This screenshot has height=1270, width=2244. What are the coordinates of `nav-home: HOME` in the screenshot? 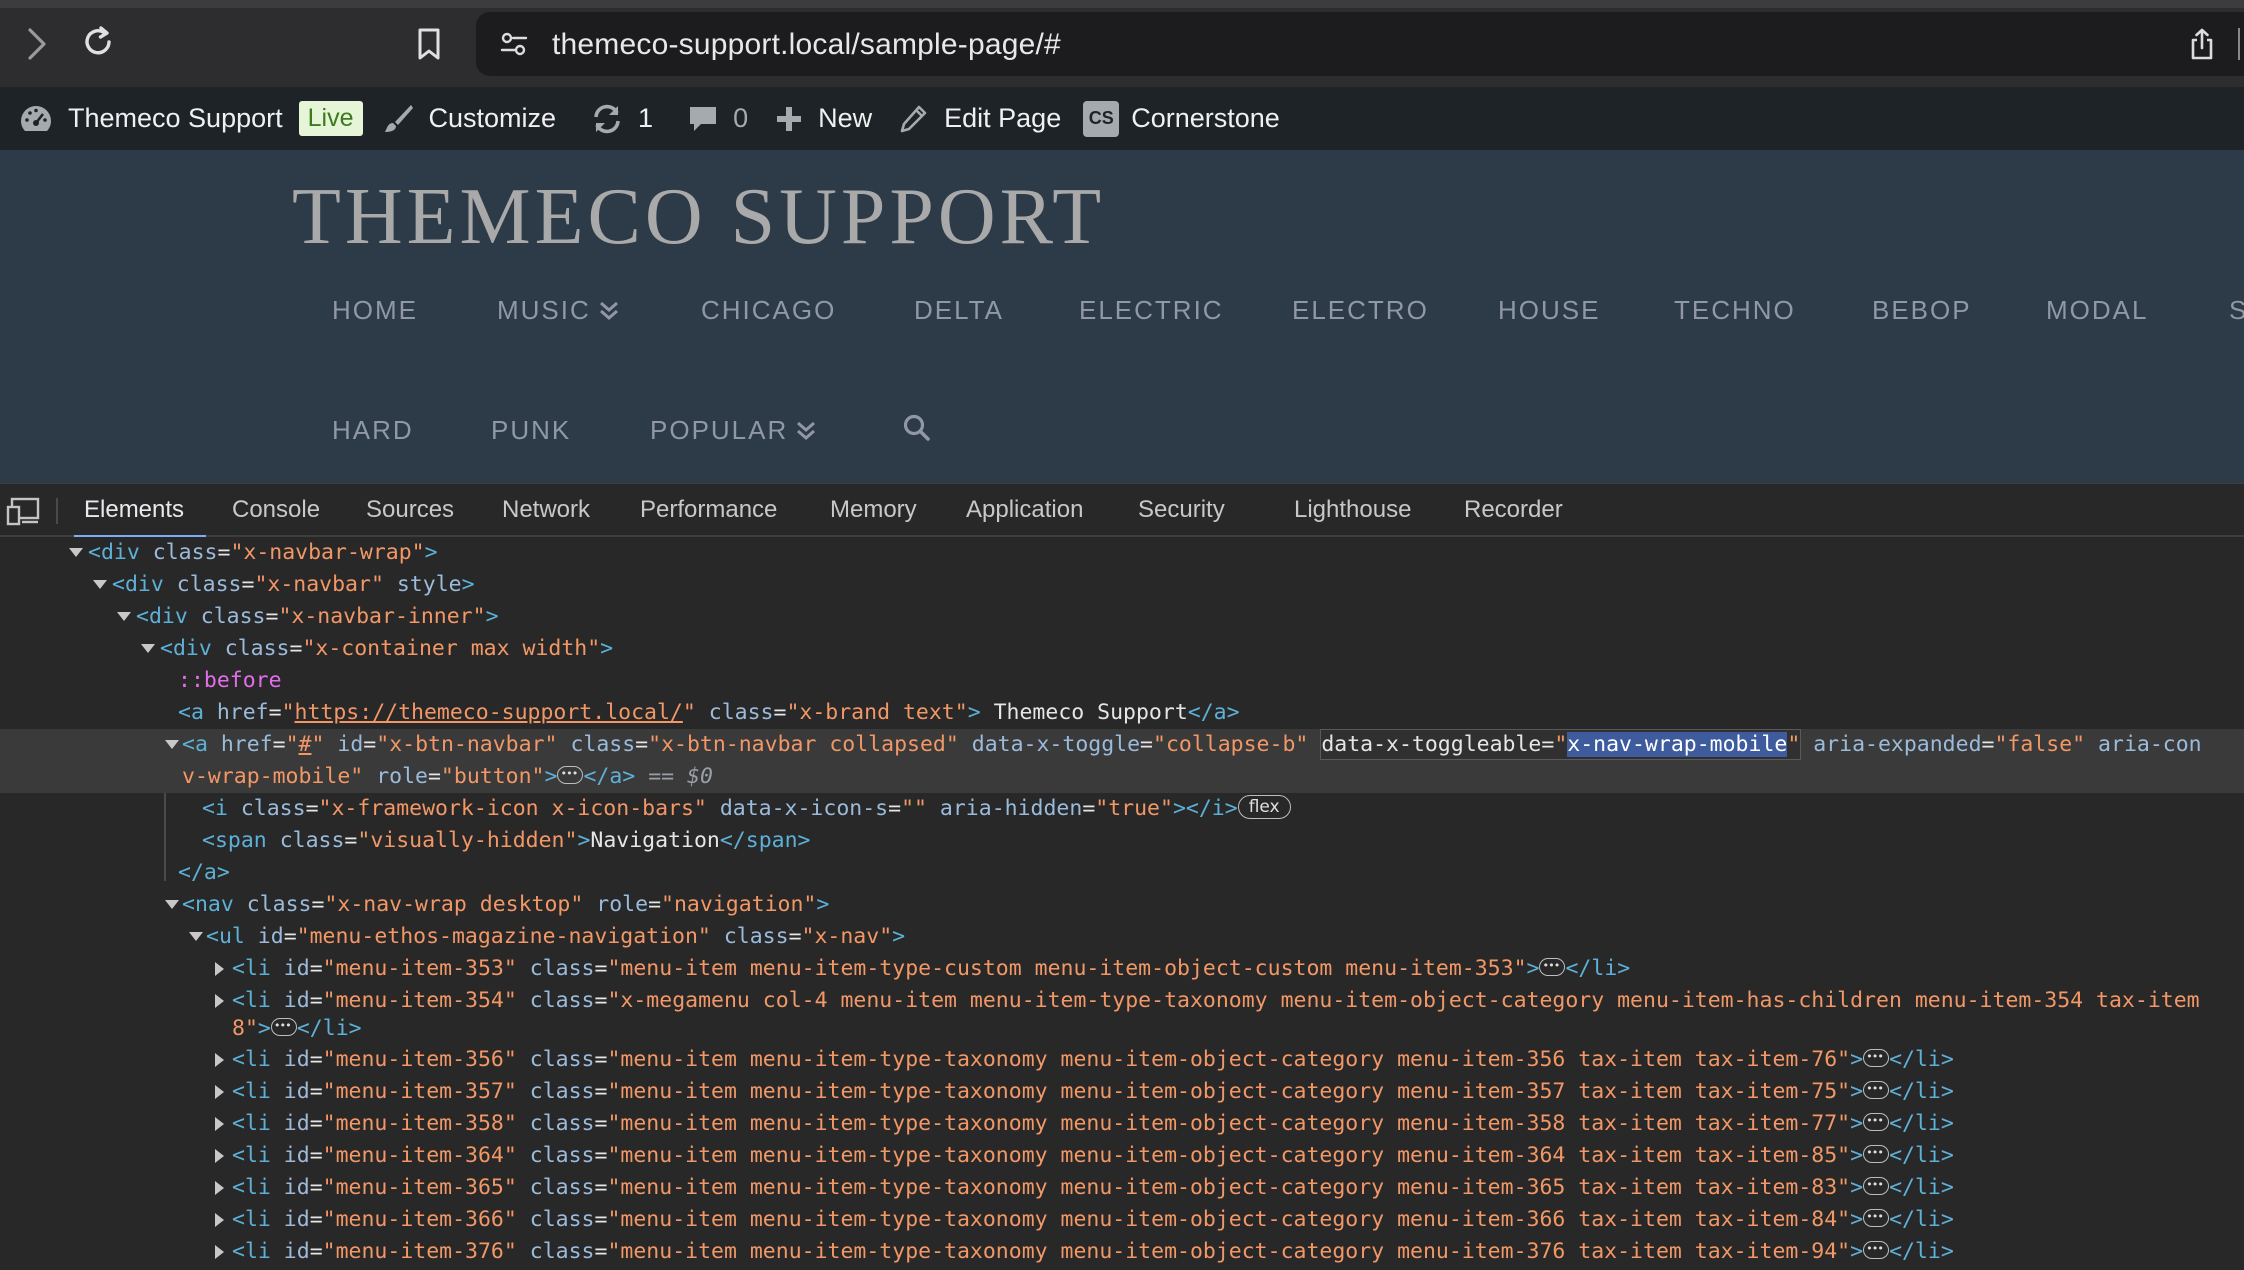 It's located at (375, 310).